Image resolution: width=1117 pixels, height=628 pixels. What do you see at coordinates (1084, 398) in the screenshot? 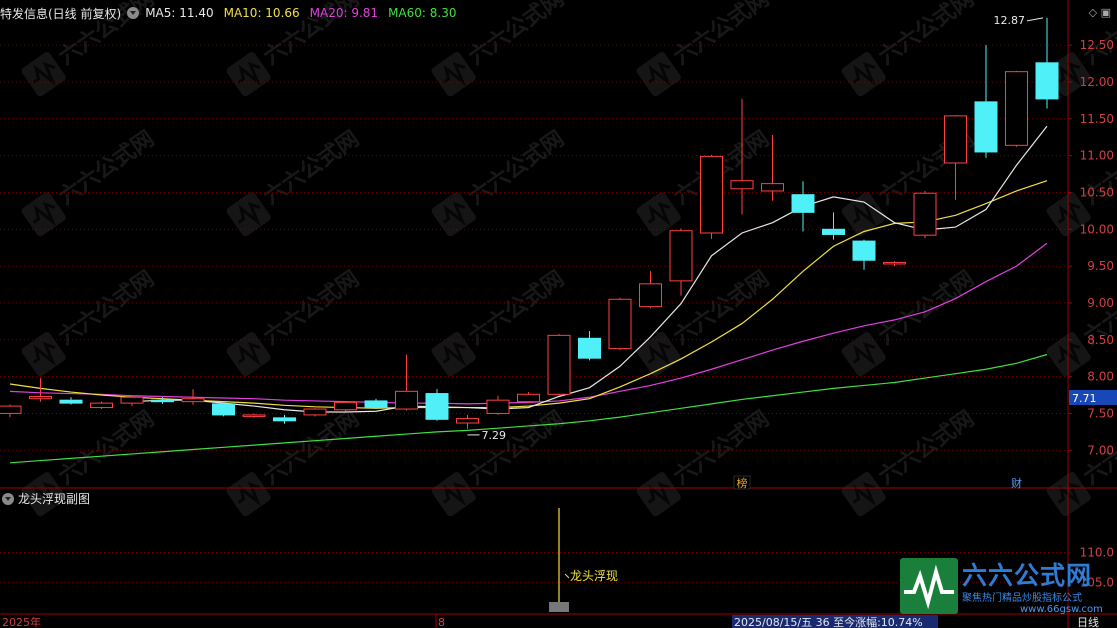
I see `last-price-label: 7.71` at bounding box center [1084, 398].